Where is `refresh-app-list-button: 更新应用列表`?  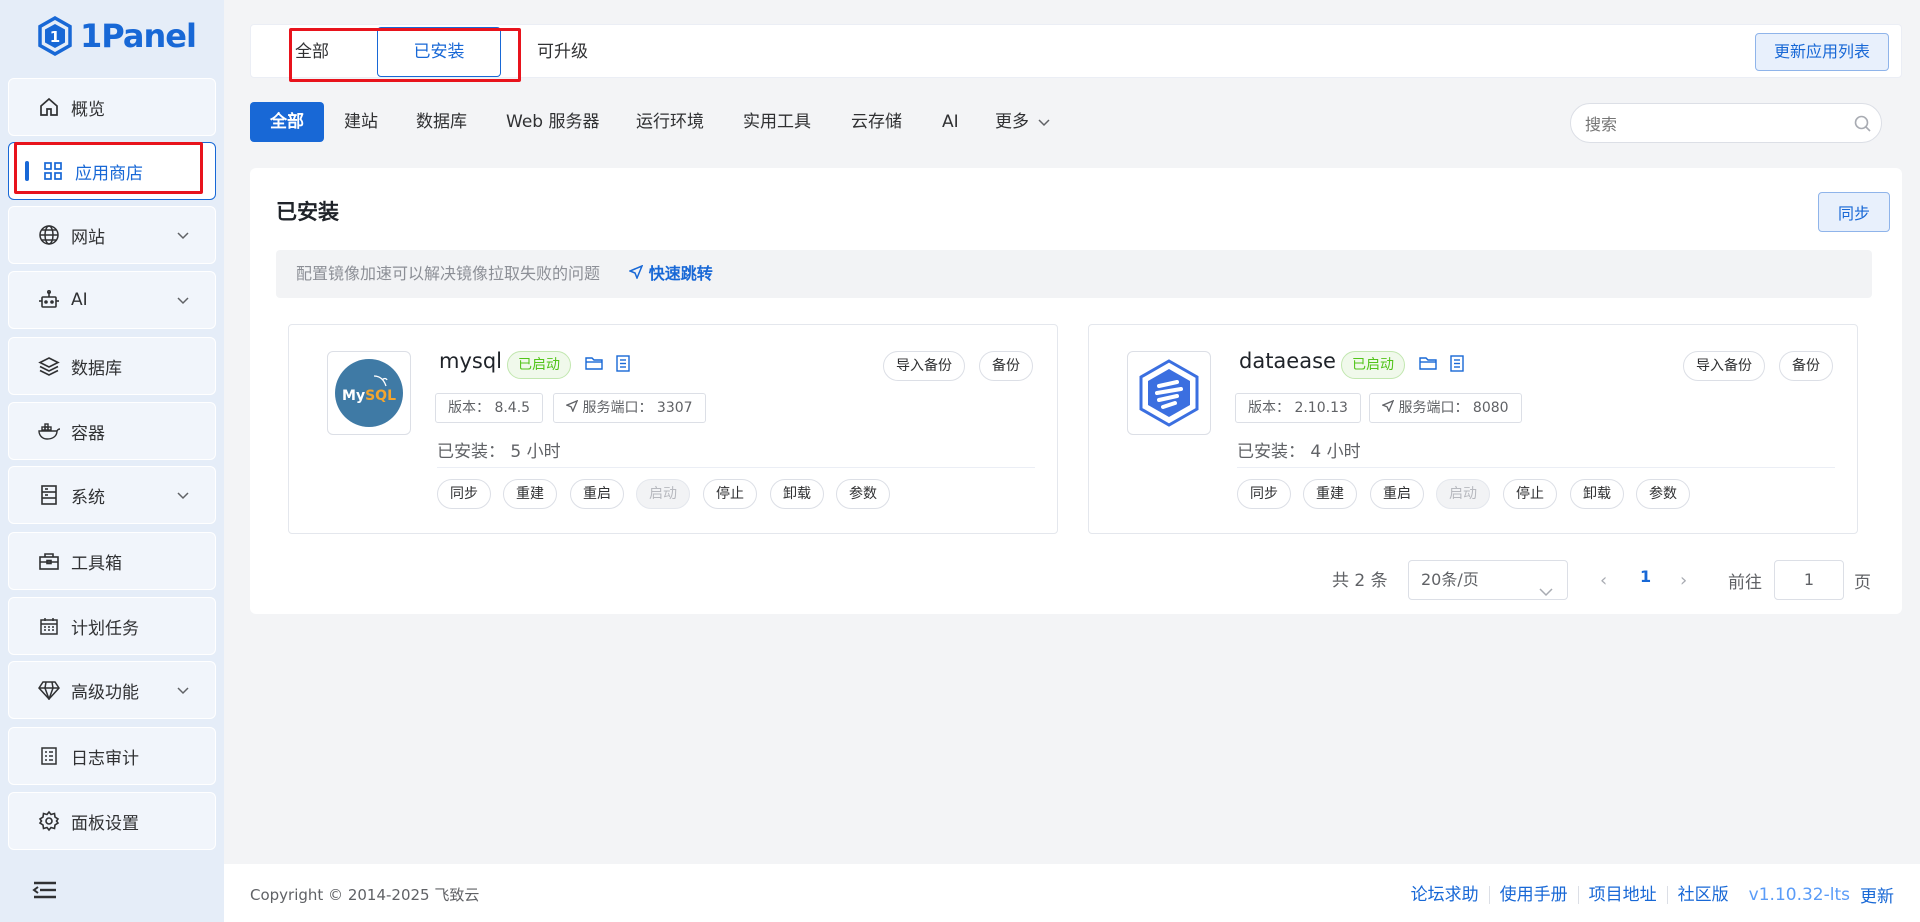
refresh-app-list-button: 更新应用列表 is located at coordinates (1821, 52).